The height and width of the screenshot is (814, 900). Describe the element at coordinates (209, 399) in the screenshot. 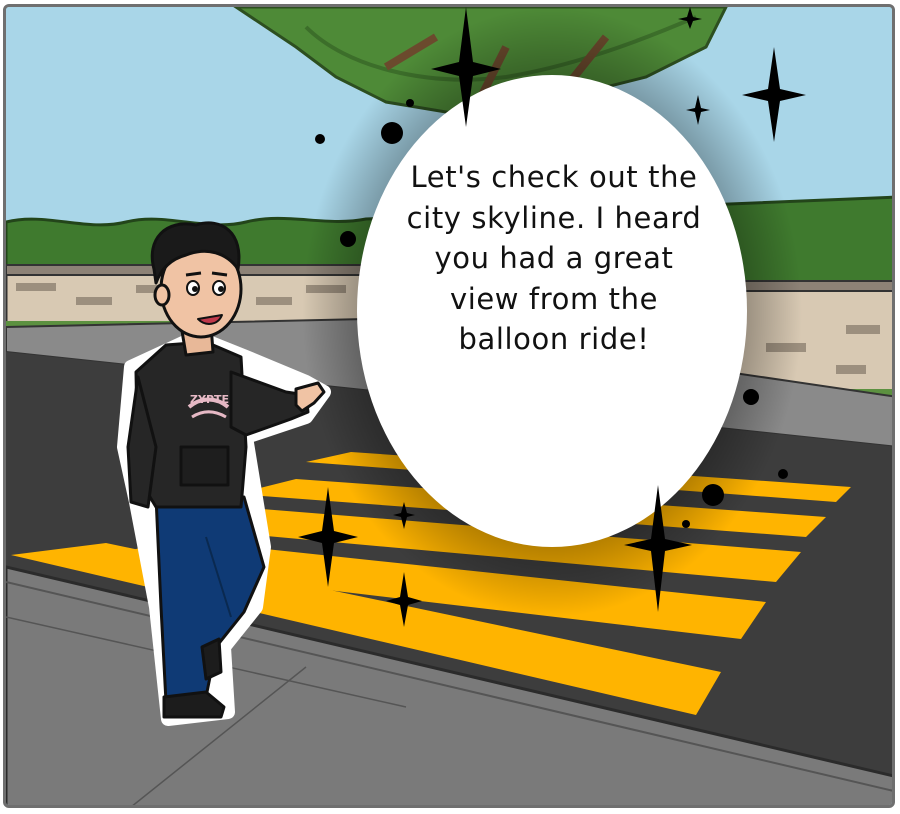

I see `svg-text: ZYPTE` at that location.